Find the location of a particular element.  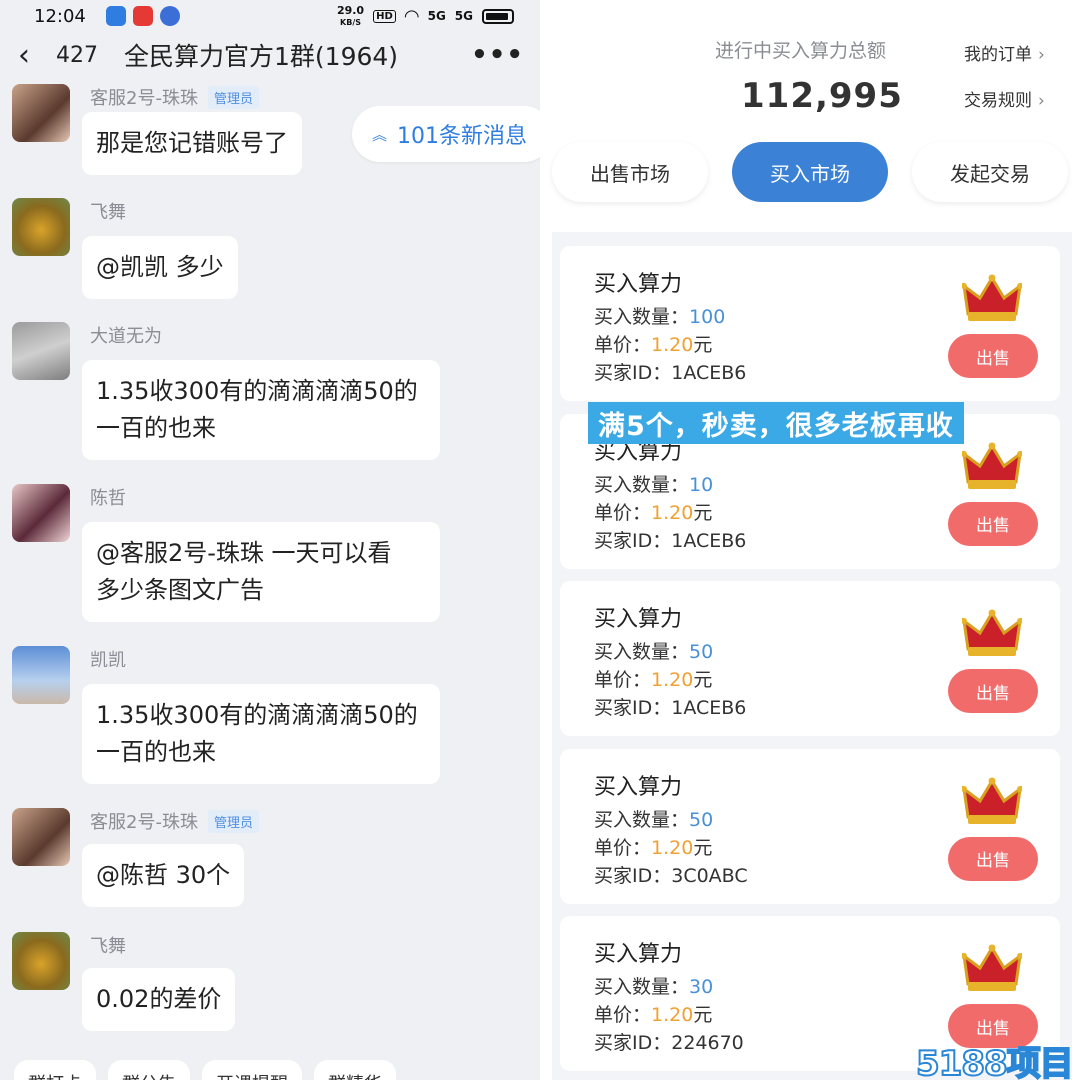

message-bubble: 那是您记错账号了 is located at coordinates (192, 143).